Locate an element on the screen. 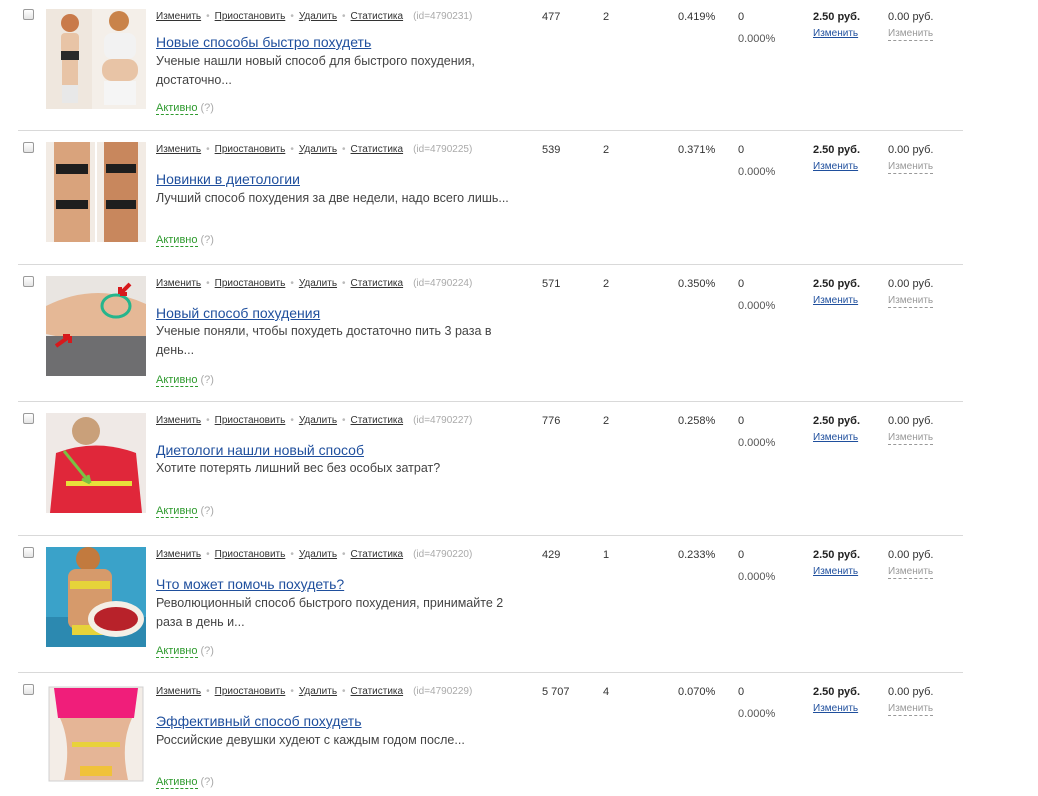 The image size is (1038, 796). ad-title-link: Новый способ похудения is located at coordinates (238, 313).